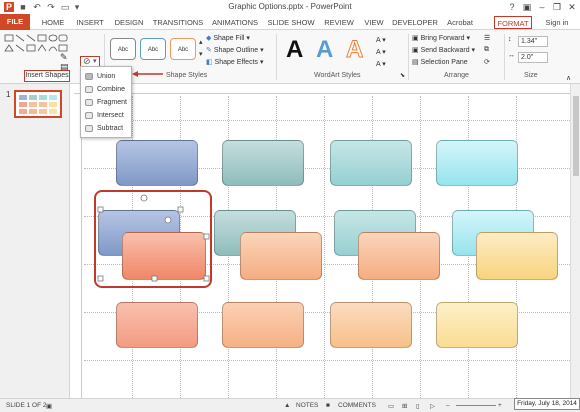 The width and height of the screenshot is (580, 412). I want to click on subtract-icon, so click(89, 128).